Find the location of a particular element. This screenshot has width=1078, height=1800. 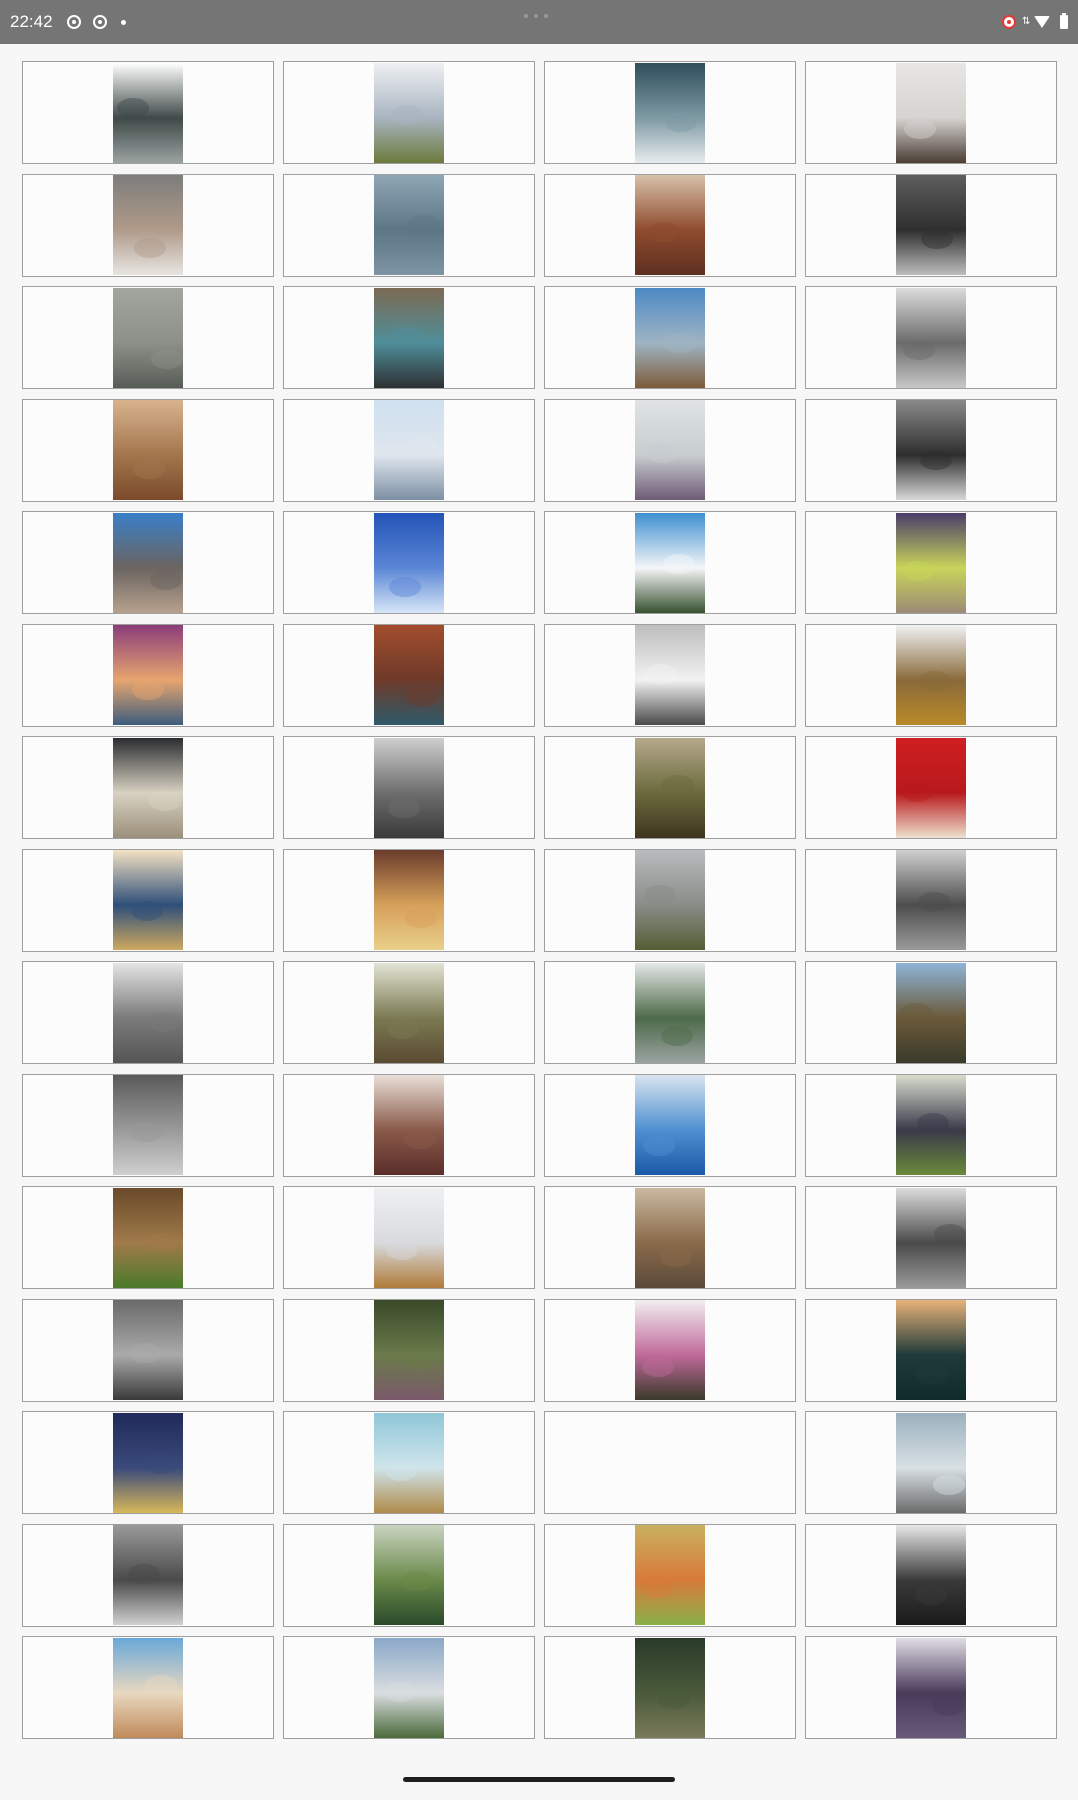

photo-ocean-city is located at coordinates (670, 1125).